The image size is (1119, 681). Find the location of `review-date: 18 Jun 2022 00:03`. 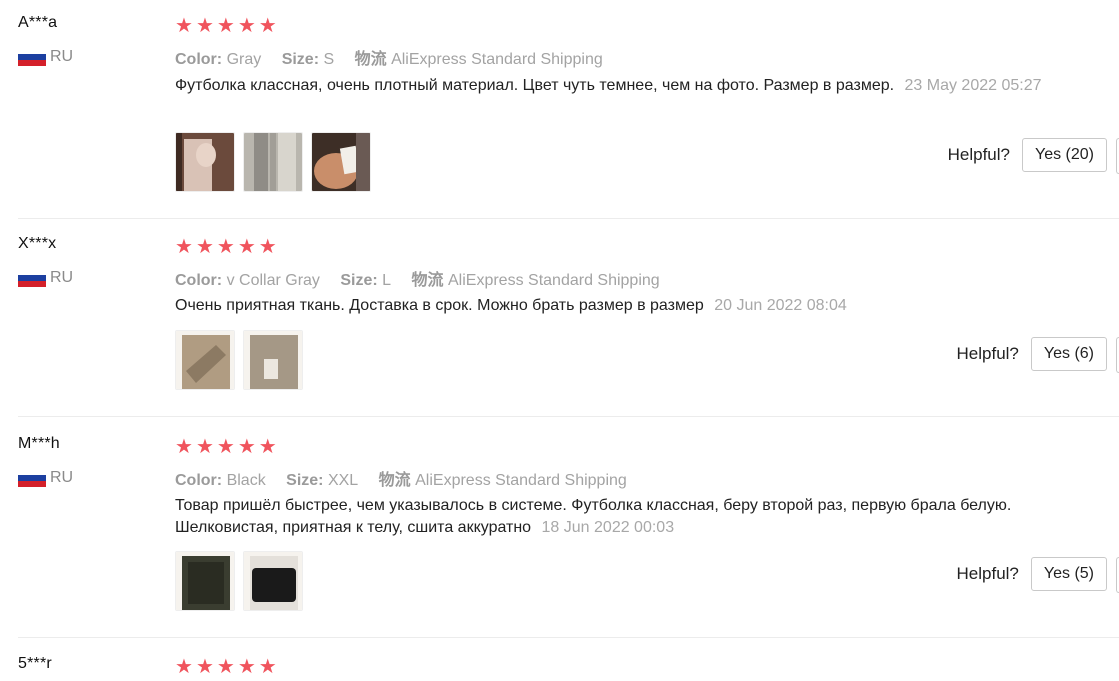

review-date: 18 Jun 2022 00:03 is located at coordinates (608, 527).